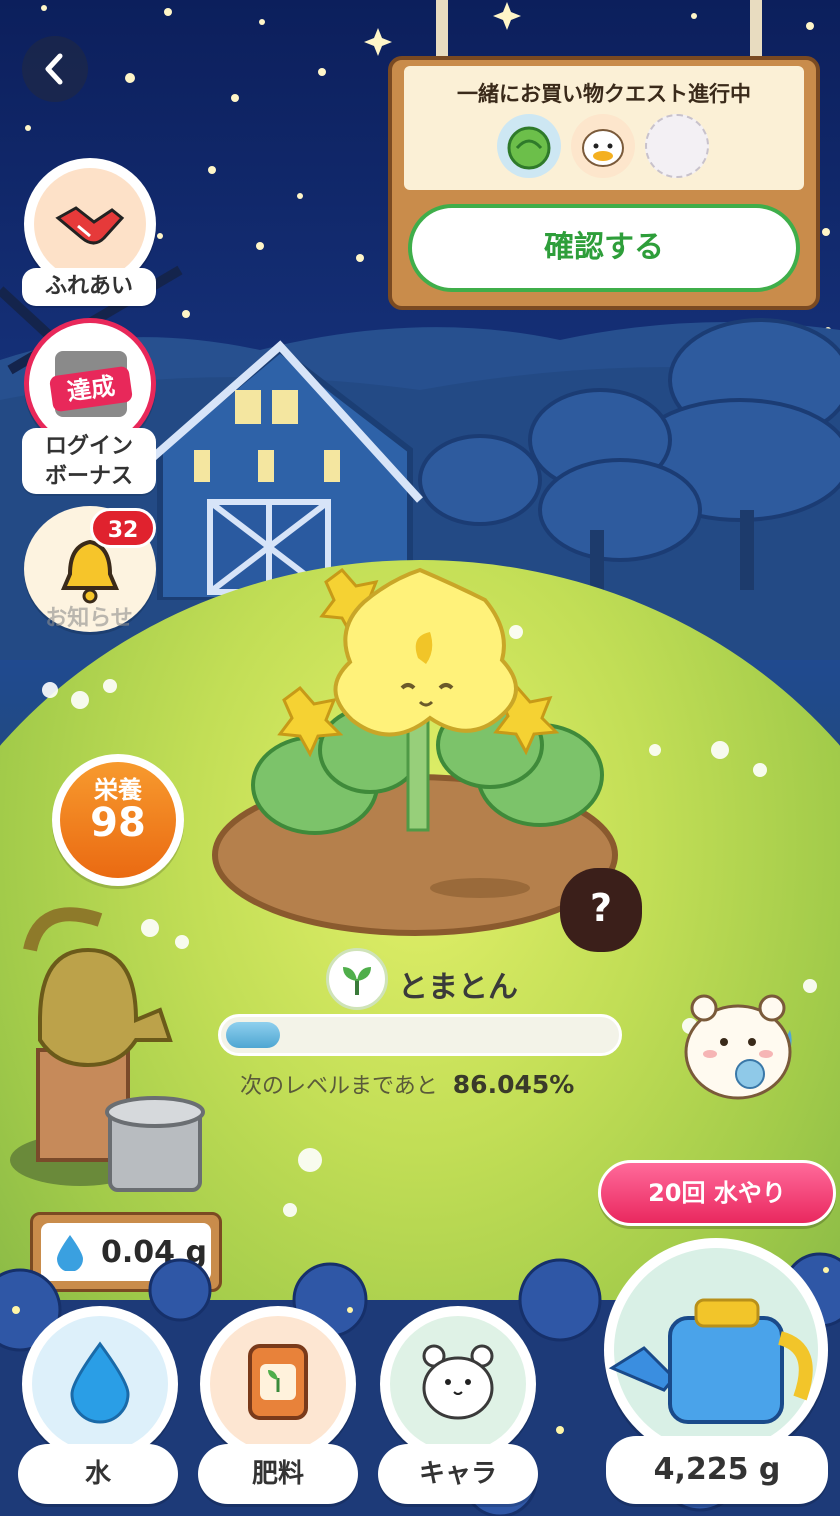  Describe the element at coordinates (745, 1047) in the screenshot. I see `hamster-character` at that location.